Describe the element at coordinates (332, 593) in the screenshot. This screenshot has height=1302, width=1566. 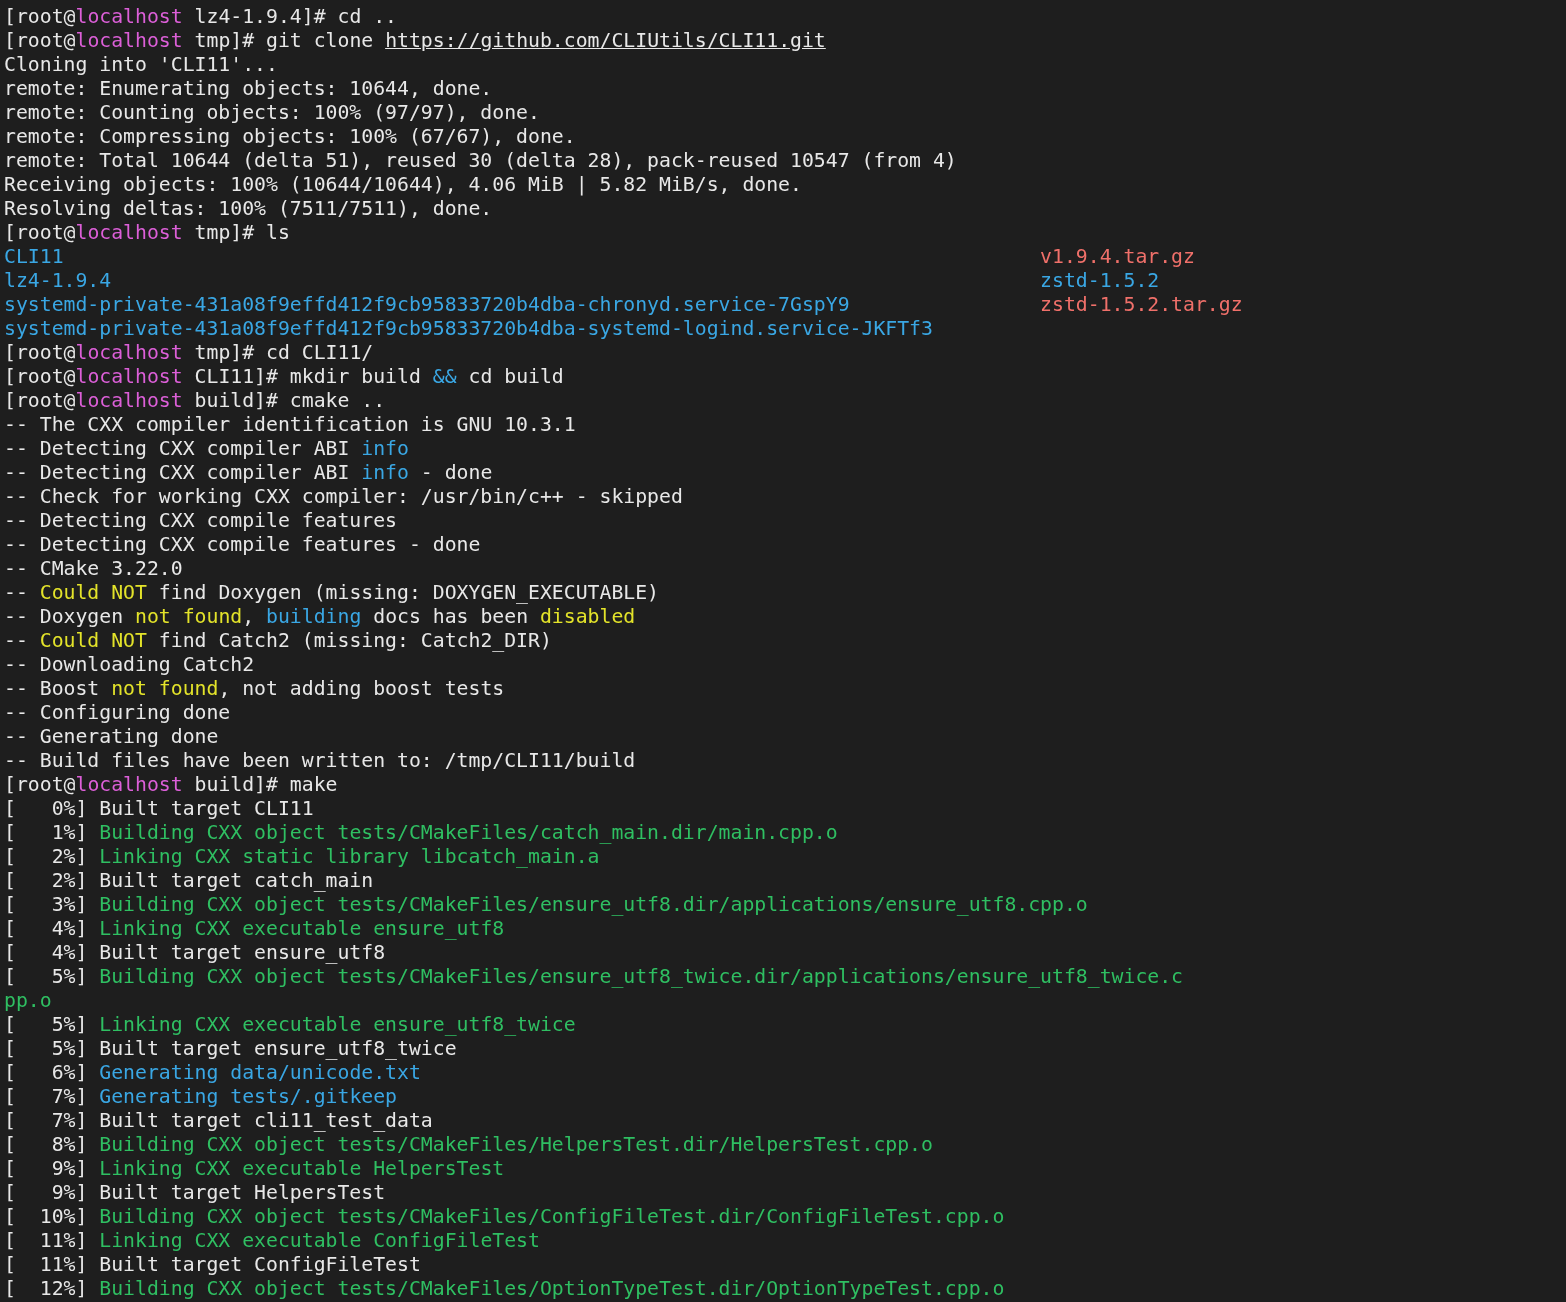
I see `terminal-line: -- Could NOT find Doxygen (missing: DOXYGEN_EXECUTABLE)` at that location.